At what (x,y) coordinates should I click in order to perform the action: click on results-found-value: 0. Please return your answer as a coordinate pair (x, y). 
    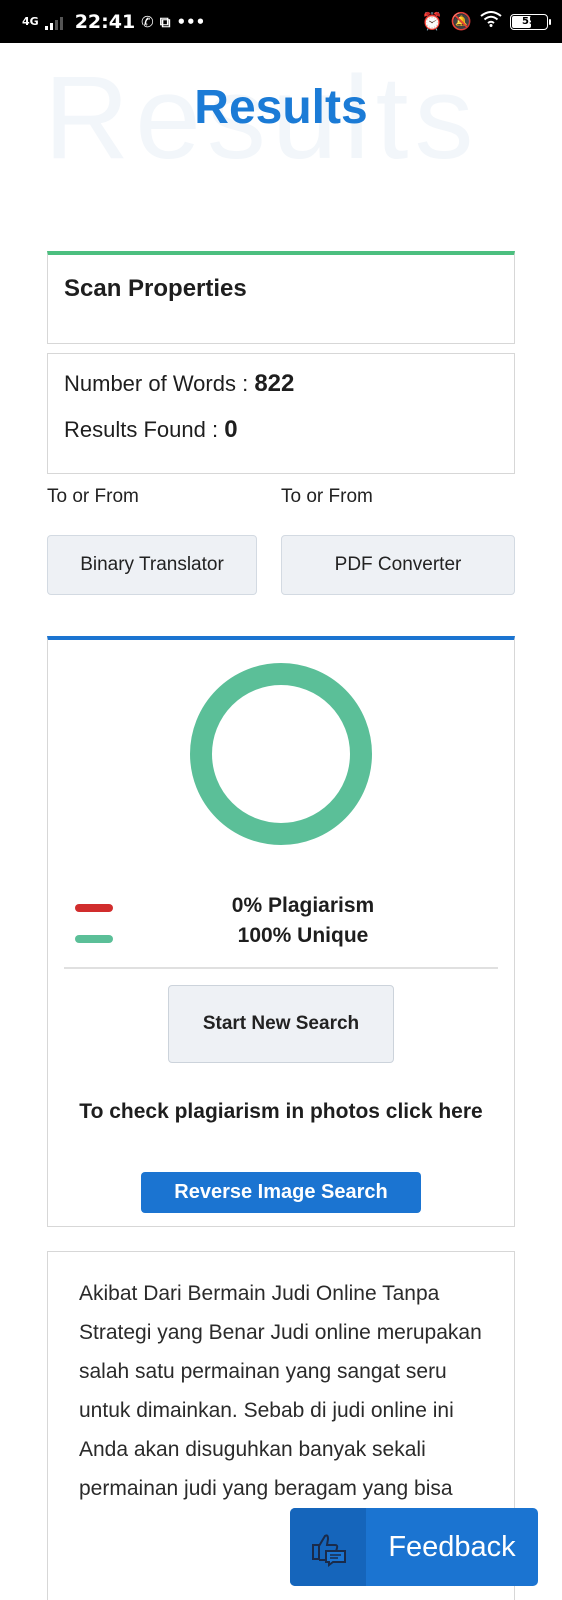
    Looking at the image, I should click on (231, 429).